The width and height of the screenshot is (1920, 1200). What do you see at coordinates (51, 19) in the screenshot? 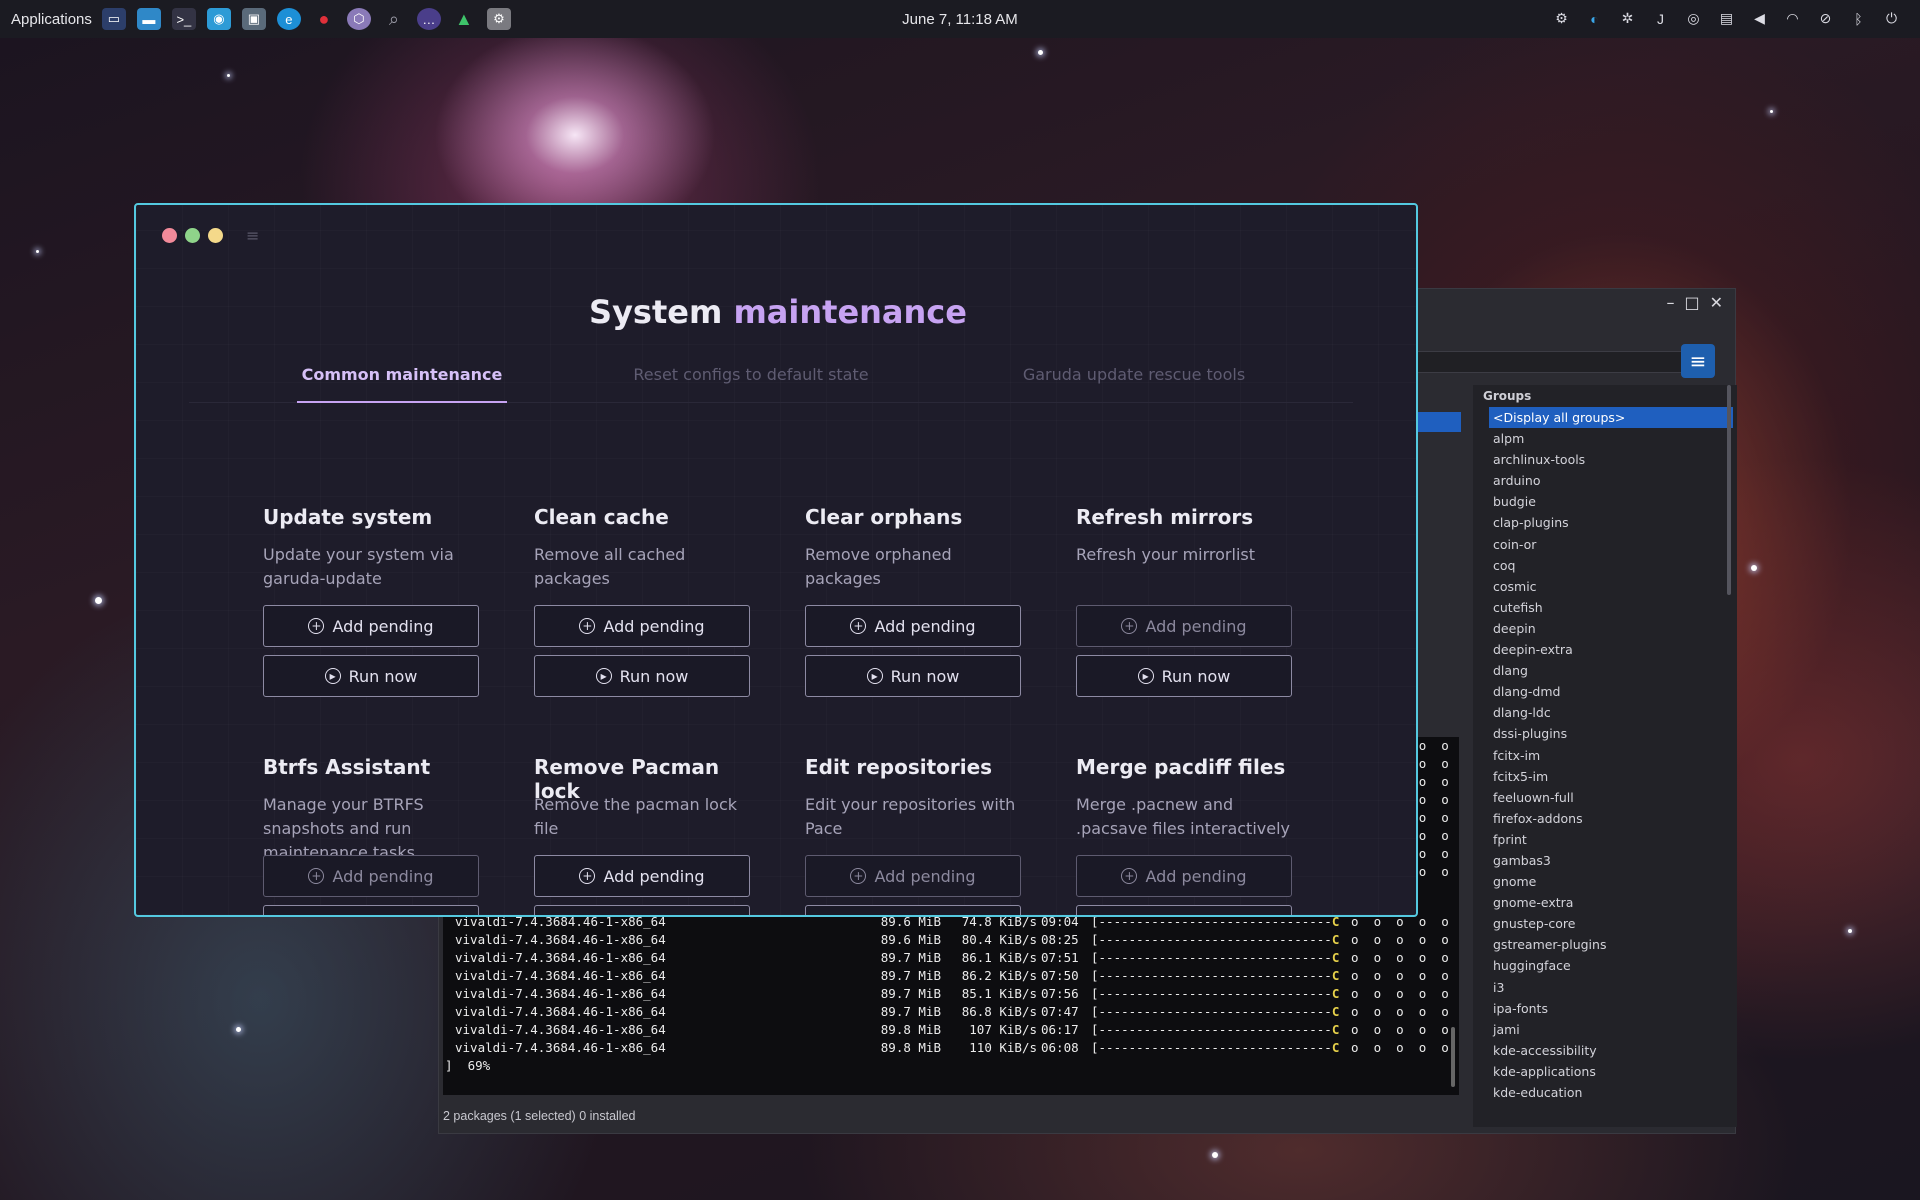
I see `applications-menu: Applications` at bounding box center [51, 19].